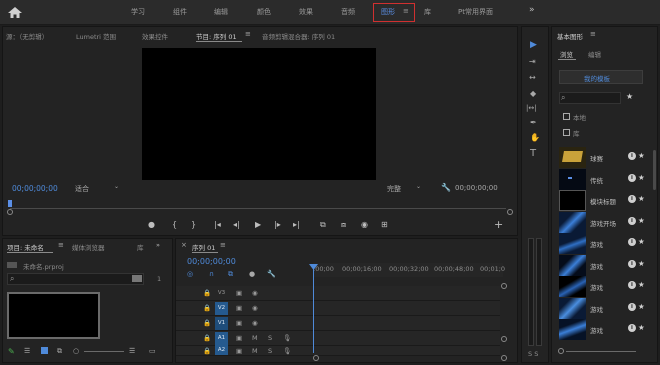 The image size is (660, 365). What do you see at coordinates (277, 224) in the screenshot?
I see `step-forward-button: |▸` at bounding box center [277, 224].